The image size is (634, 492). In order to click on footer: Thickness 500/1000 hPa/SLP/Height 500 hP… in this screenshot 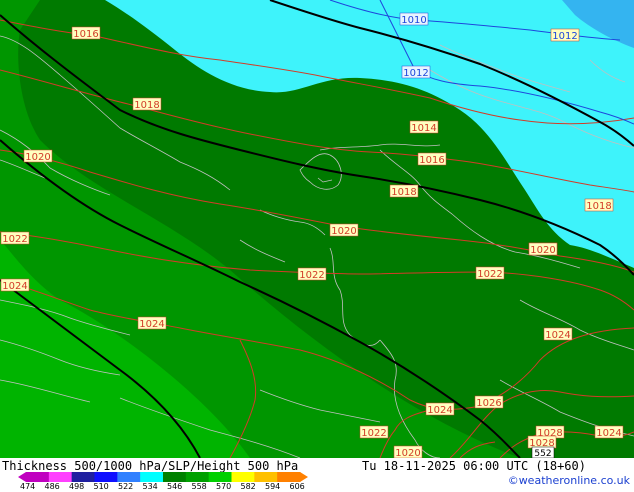, I will do `click(317, 475)`.